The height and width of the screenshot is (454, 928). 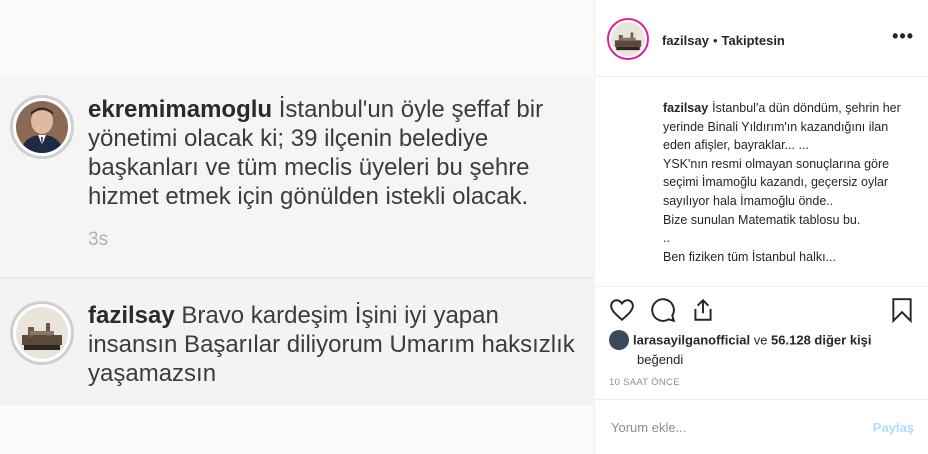 I want to click on likes-suffix: beğendi, so click(x=660, y=359).